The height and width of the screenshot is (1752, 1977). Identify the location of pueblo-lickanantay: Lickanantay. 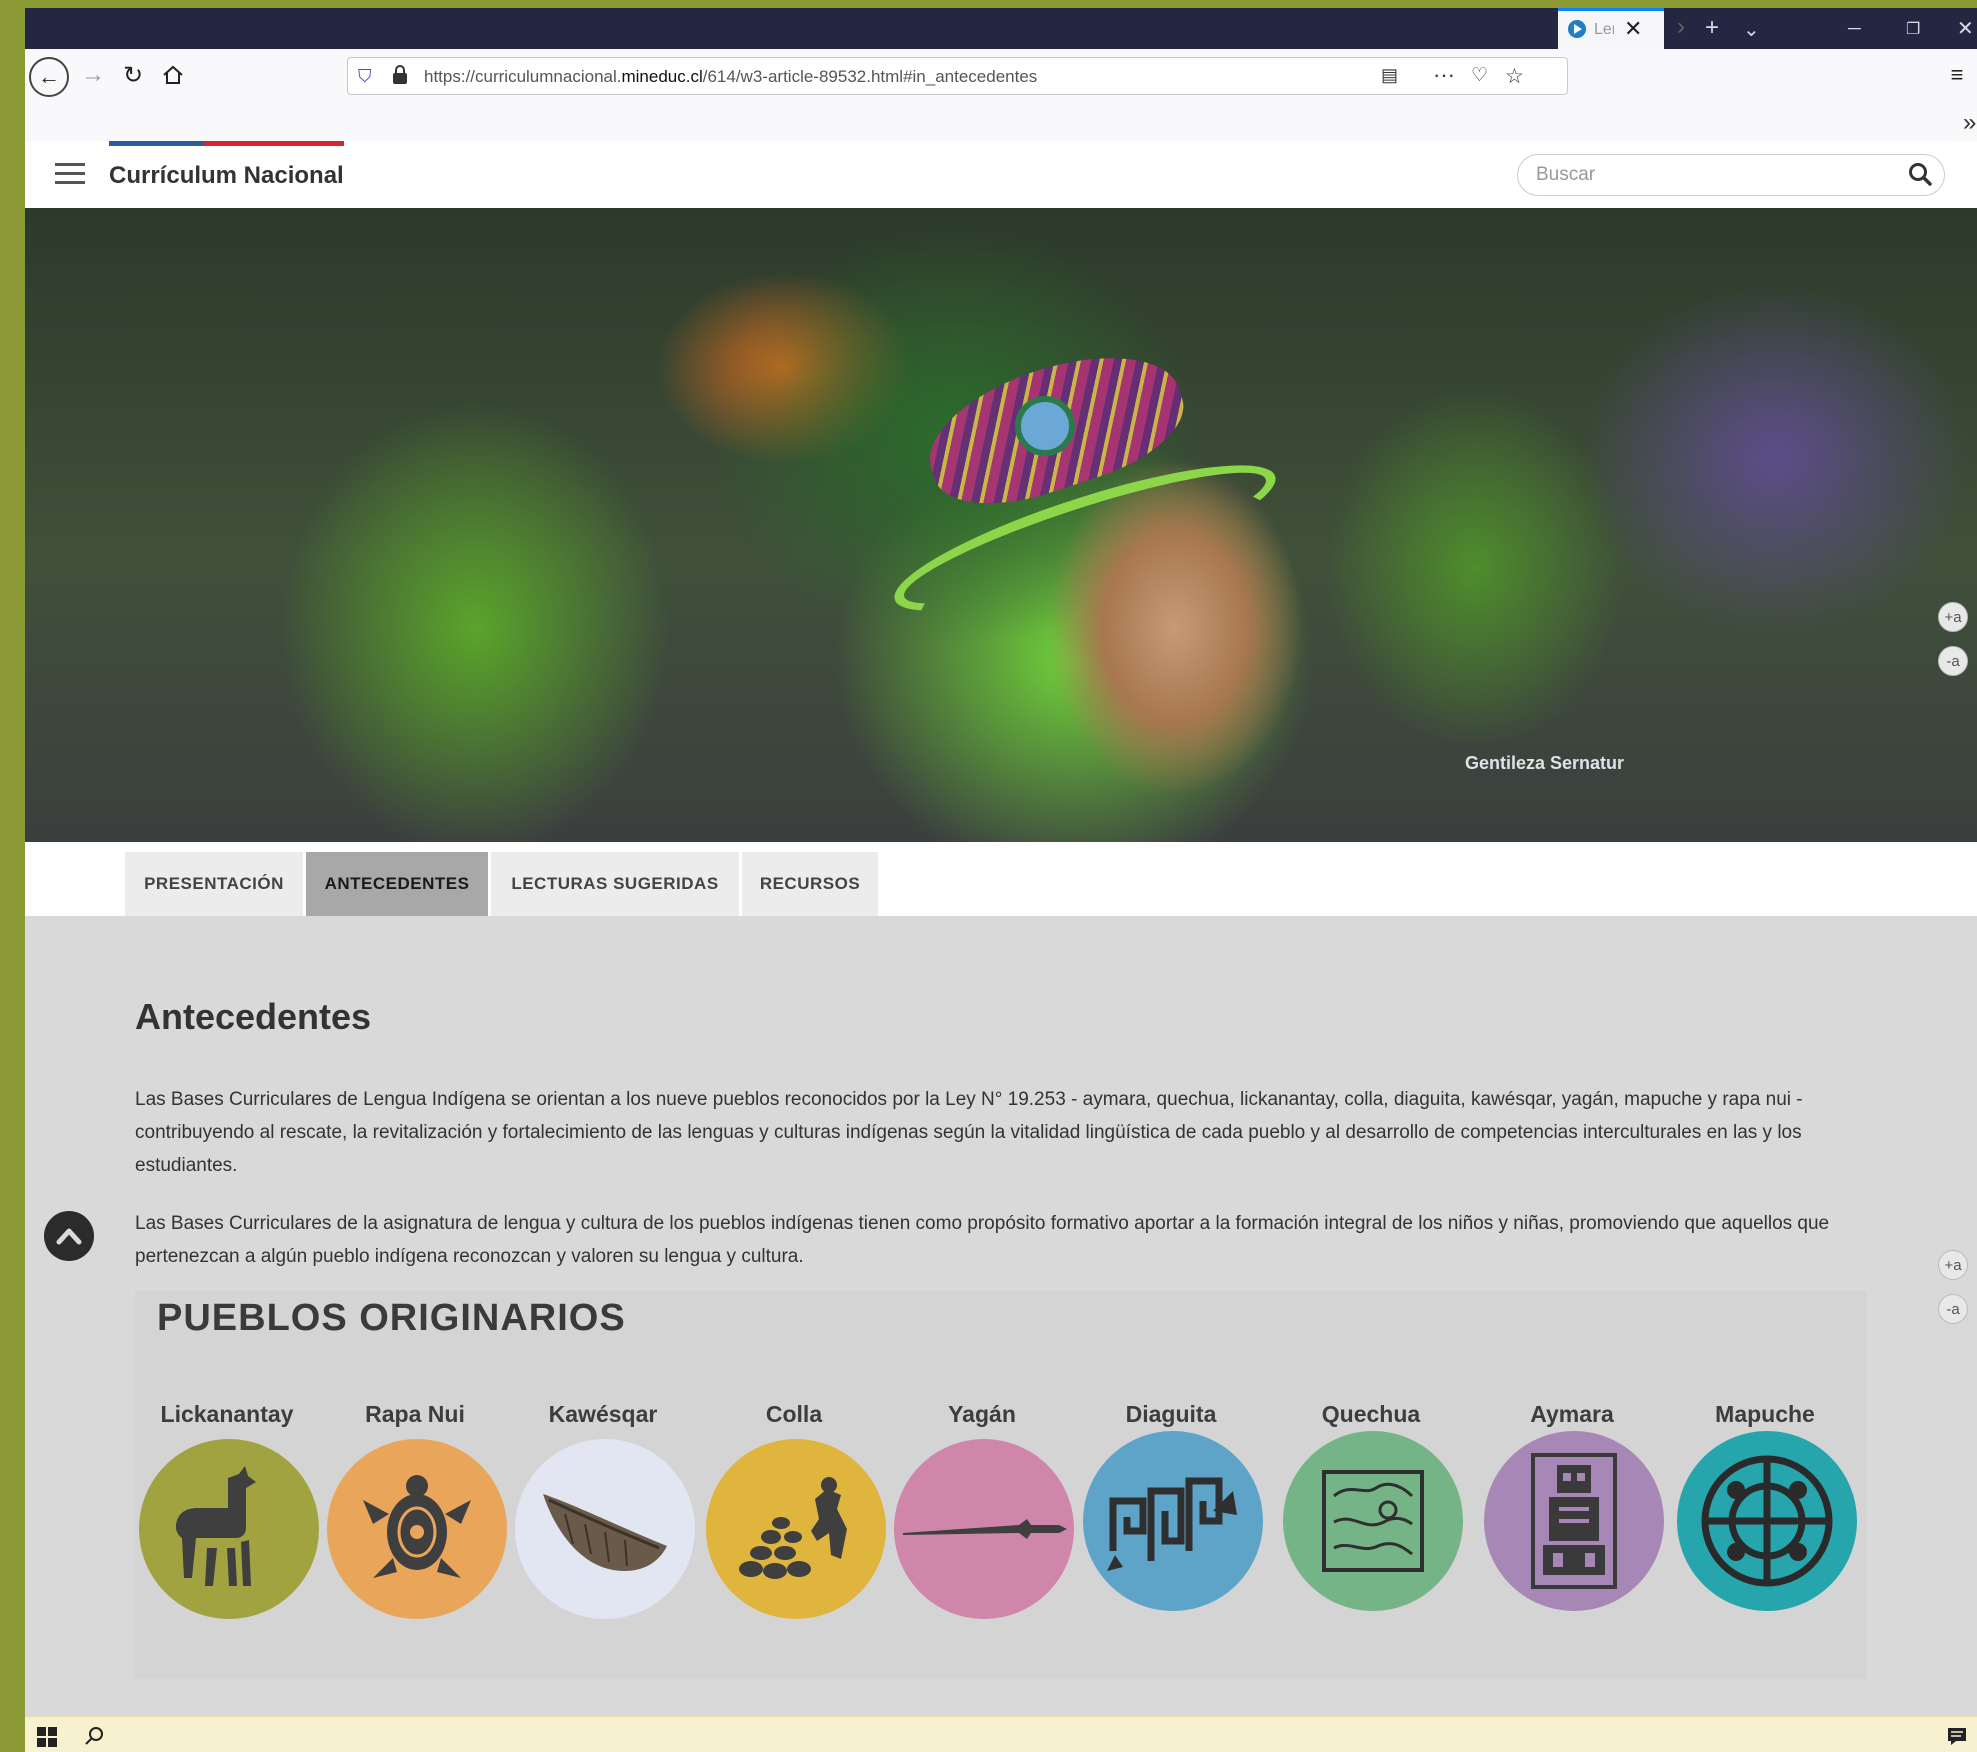
(227, 1510).